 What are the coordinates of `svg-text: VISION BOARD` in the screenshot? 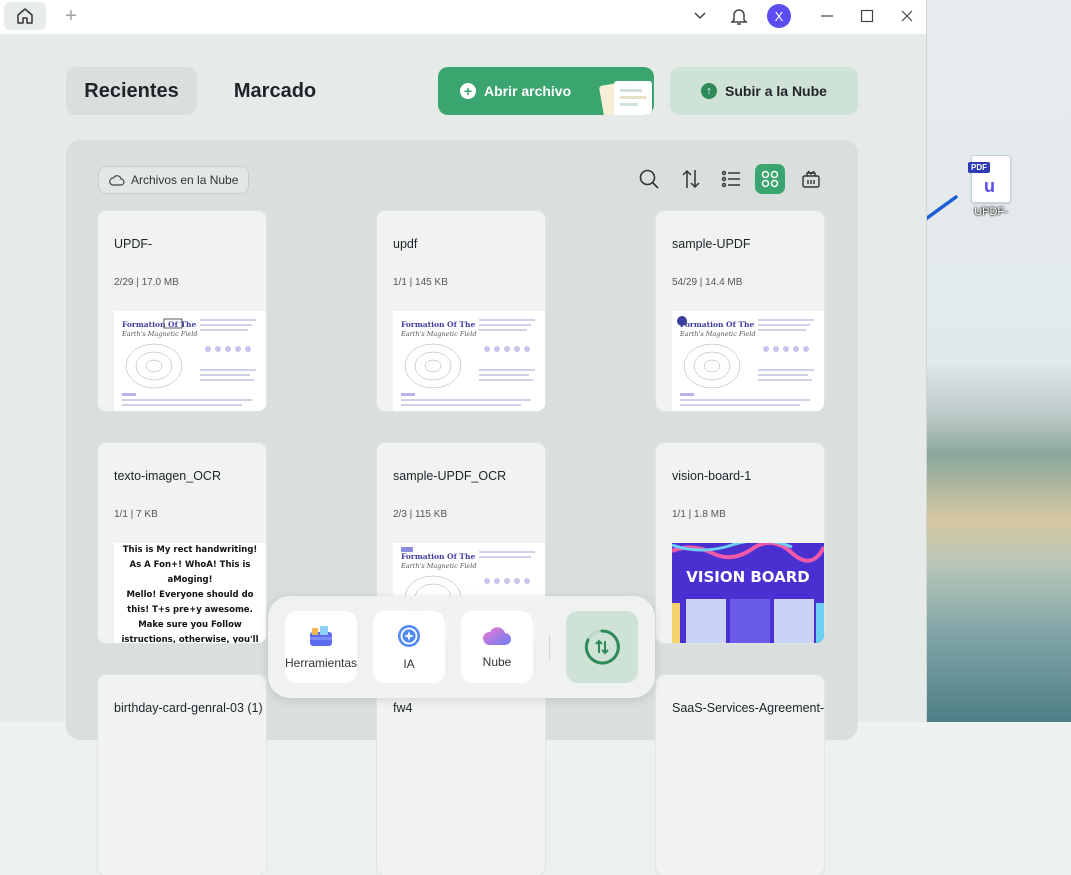 It's located at (748, 577).